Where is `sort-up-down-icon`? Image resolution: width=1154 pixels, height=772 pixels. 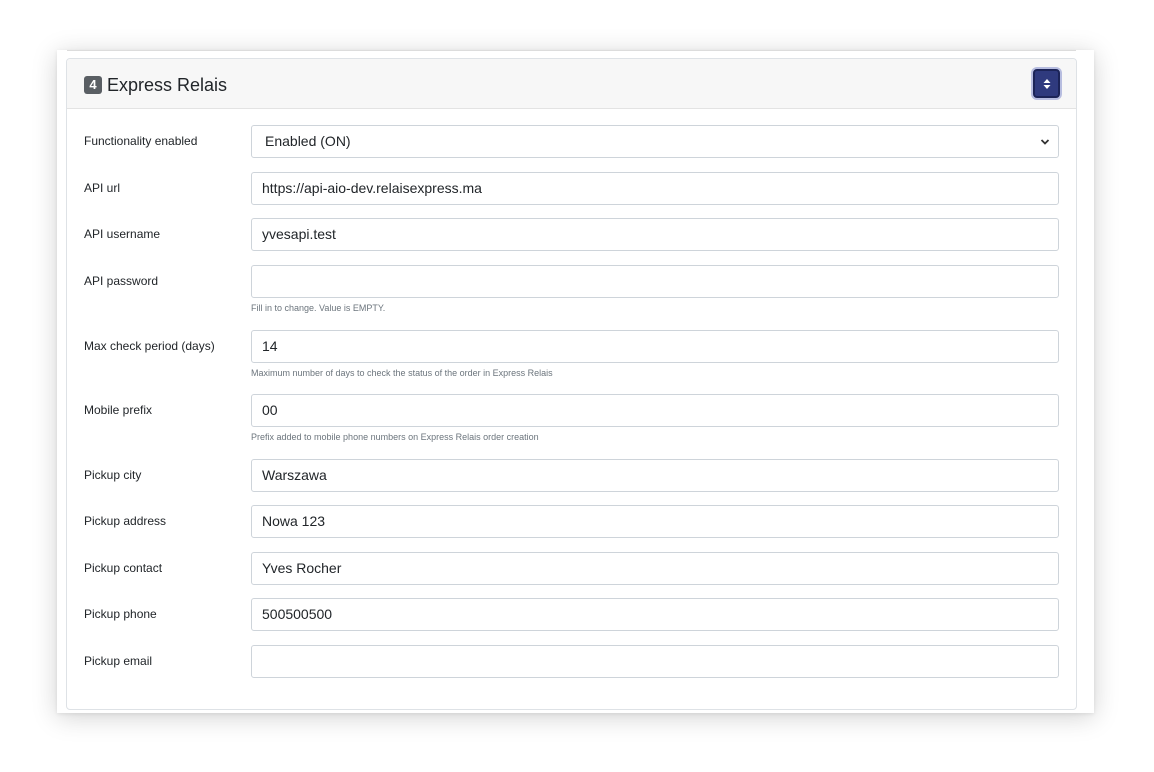 sort-up-down-icon is located at coordinates (1046, 83).